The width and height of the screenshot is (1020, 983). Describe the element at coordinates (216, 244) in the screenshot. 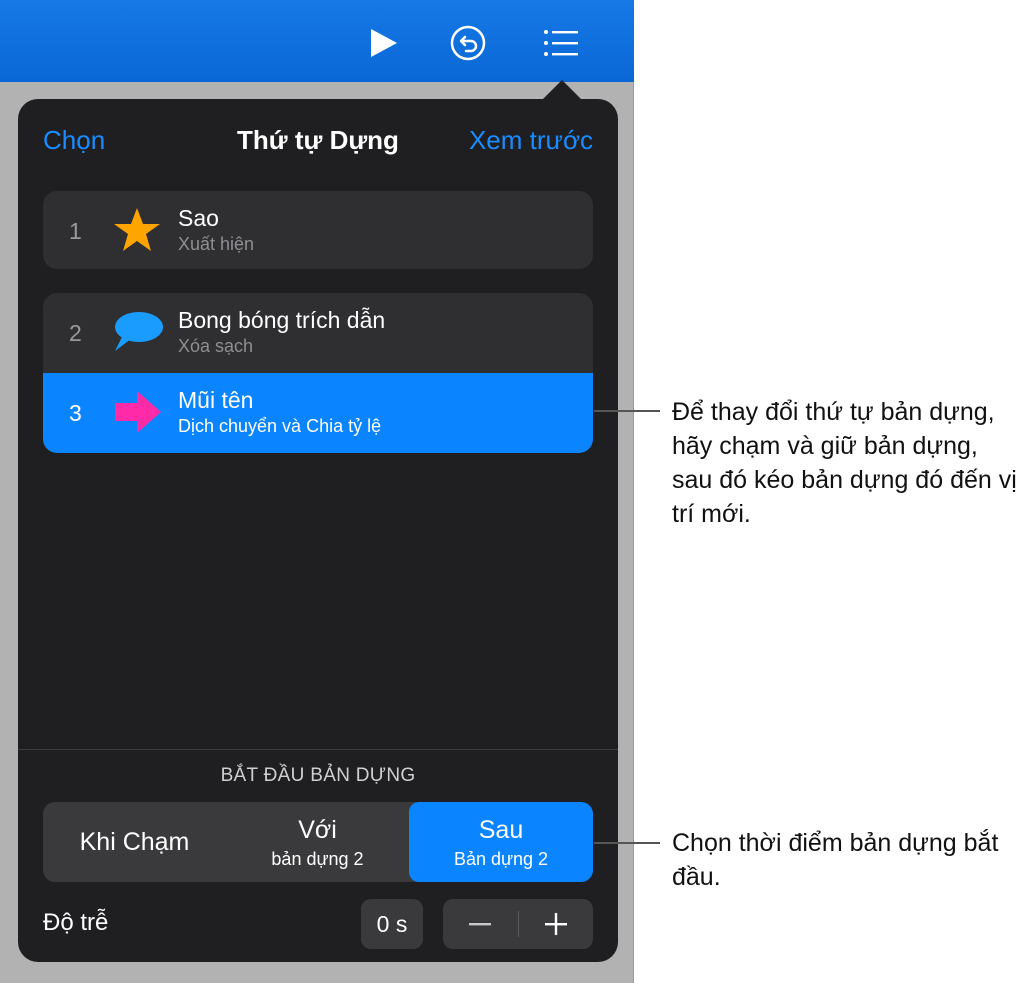

I see `build-effect: Xuất hiện` at that location.